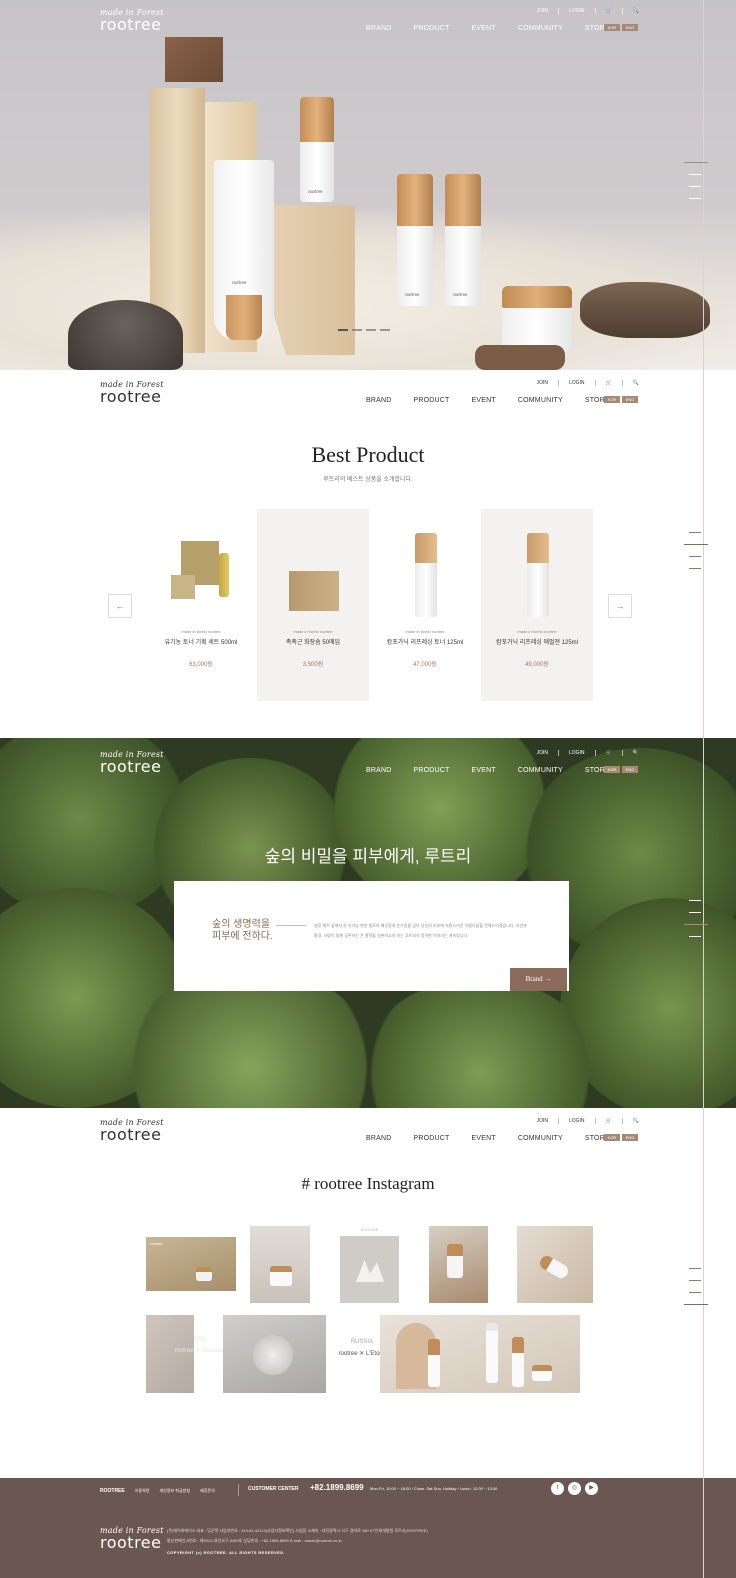  What do you see at coordinates (112, 1491) in the screenshot?
I see `footer-link-rootree: ROOTREE` at bounding box center [112, 1491].